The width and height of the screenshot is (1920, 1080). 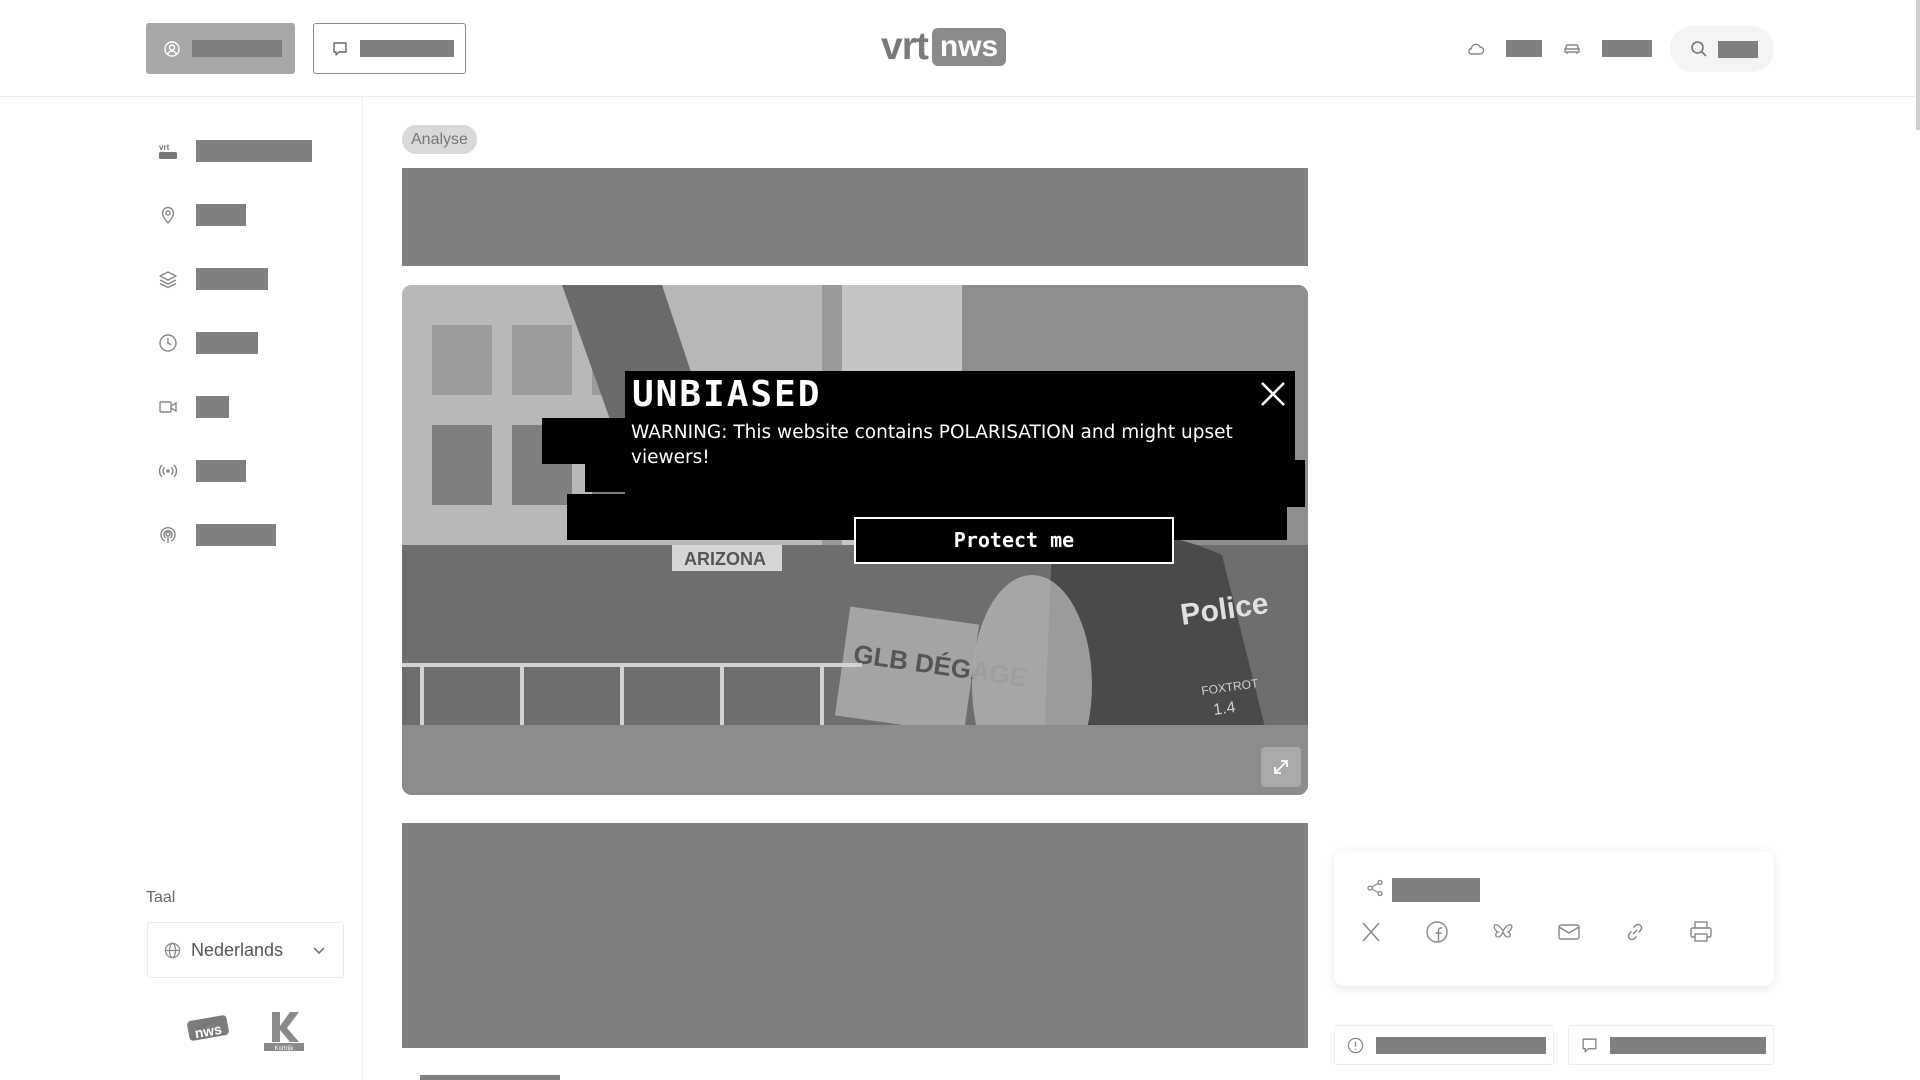 What do you see at coordinates (1503, 932) in the screenshot?
I see `bluesky-icon` at bounding box center [1503, 932].